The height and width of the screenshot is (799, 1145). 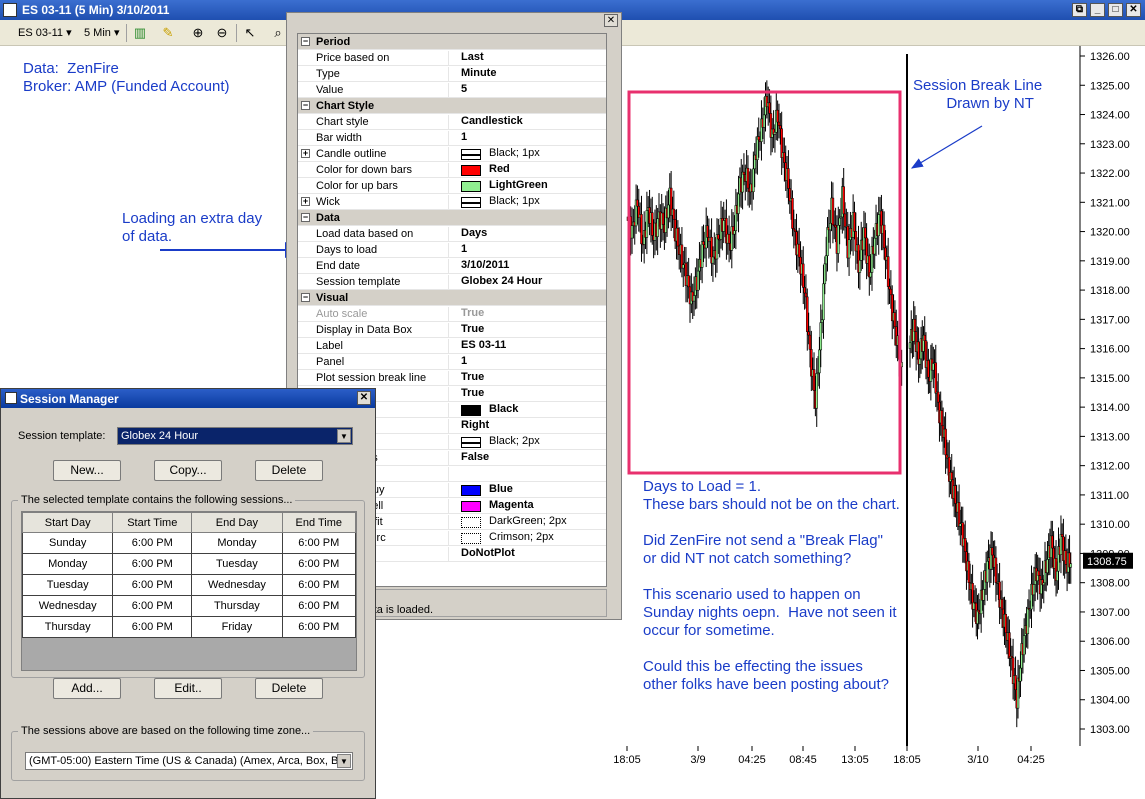 What do you see at coordinates (527, 186) in the screenshot?
I see `property-value: LightGreen` at bounding box center [527, 186].